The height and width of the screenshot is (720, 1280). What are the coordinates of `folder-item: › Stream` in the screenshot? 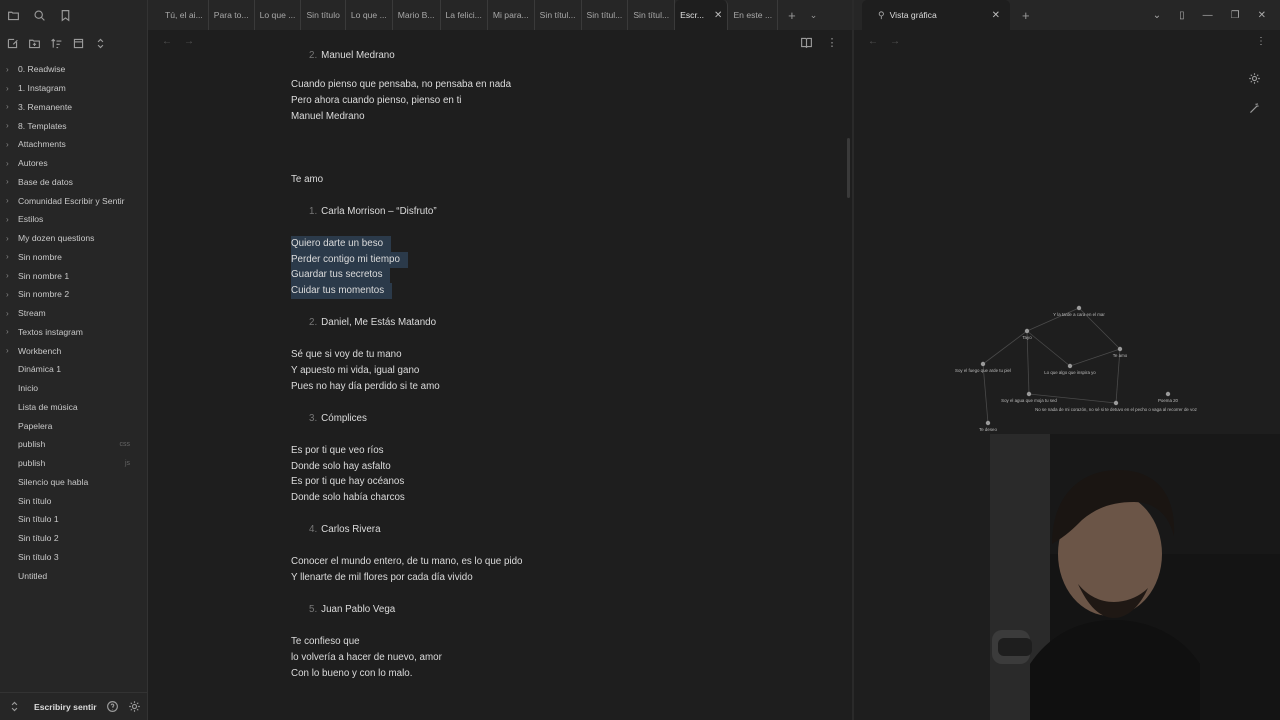 It's located at (73, 313).